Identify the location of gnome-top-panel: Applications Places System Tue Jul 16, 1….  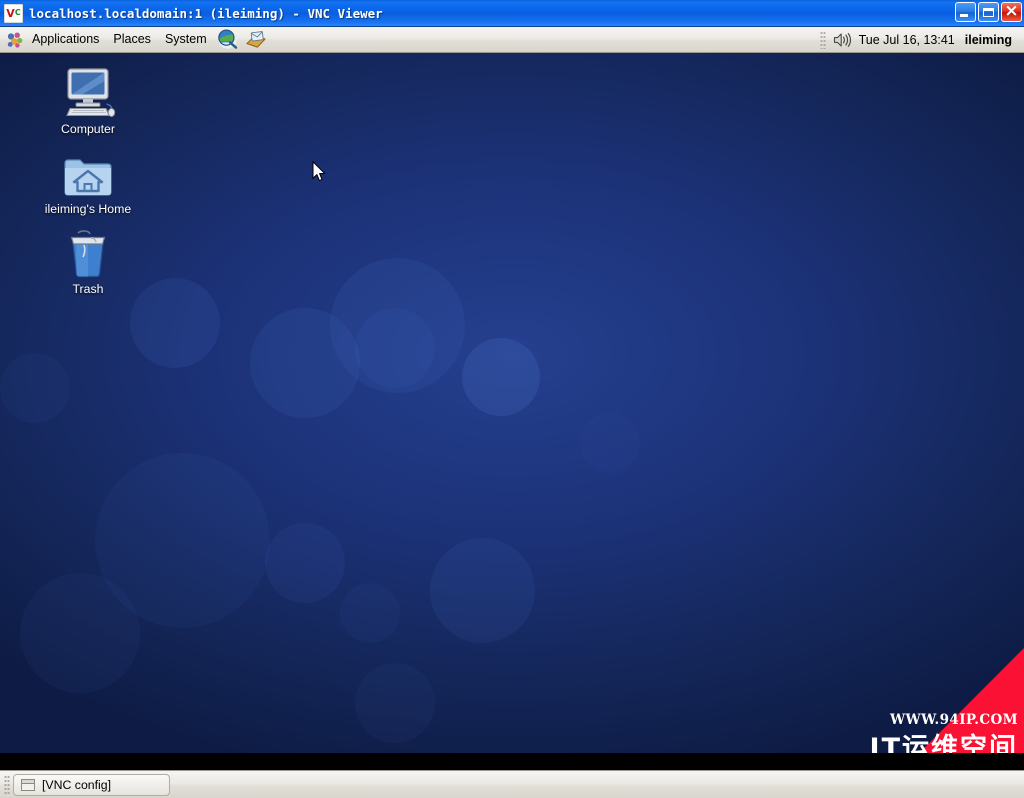
(512, 40).